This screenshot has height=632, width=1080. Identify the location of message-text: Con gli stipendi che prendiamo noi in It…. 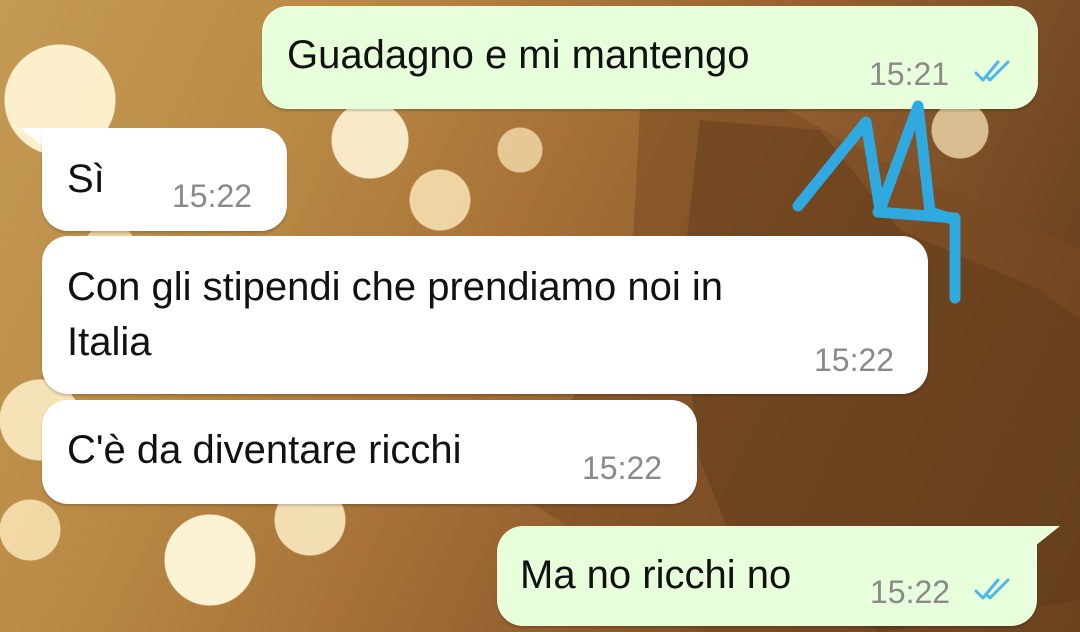
(395, 314).